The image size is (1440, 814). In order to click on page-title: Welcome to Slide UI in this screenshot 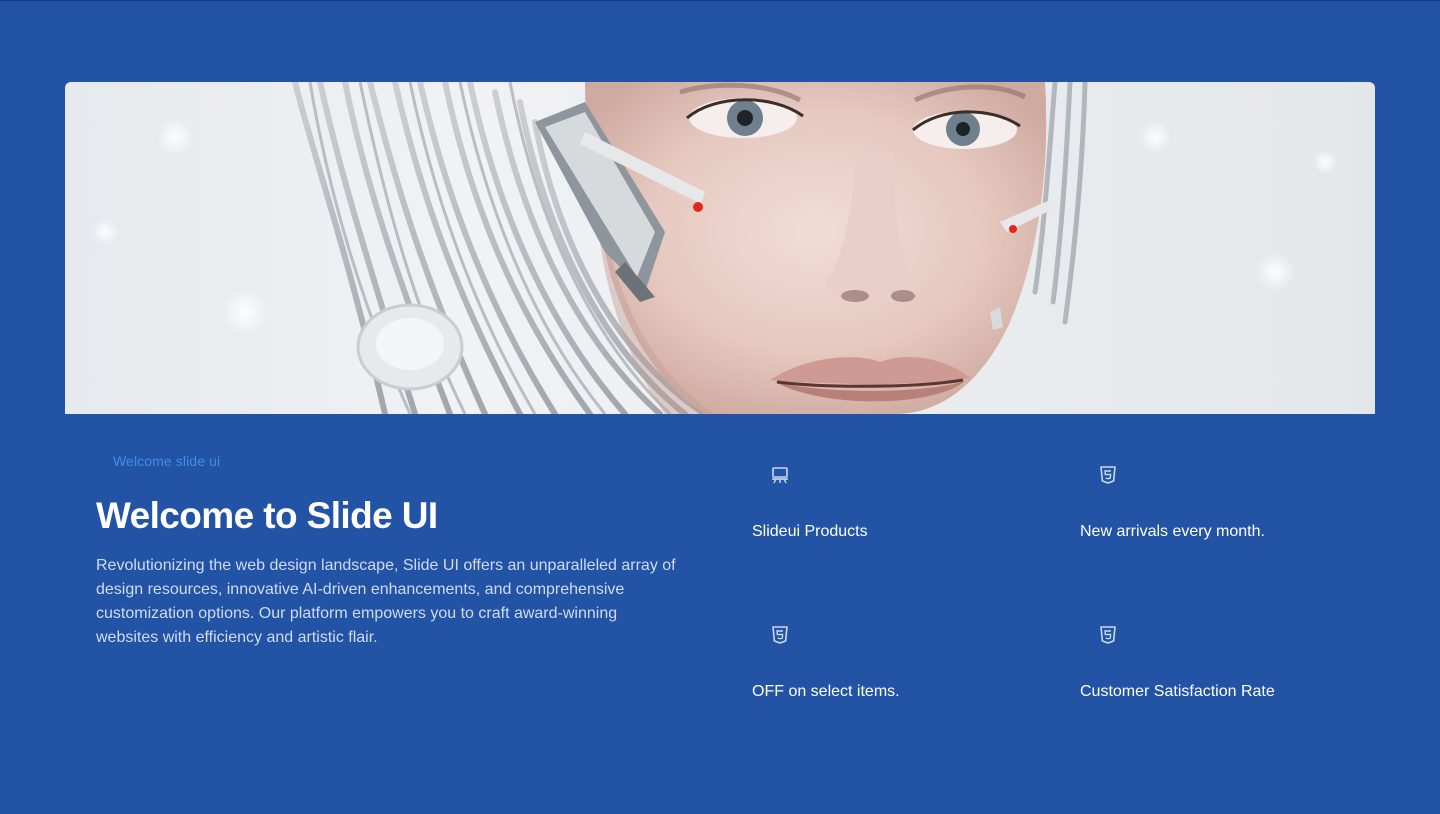, I will do `click(267, 515)`.